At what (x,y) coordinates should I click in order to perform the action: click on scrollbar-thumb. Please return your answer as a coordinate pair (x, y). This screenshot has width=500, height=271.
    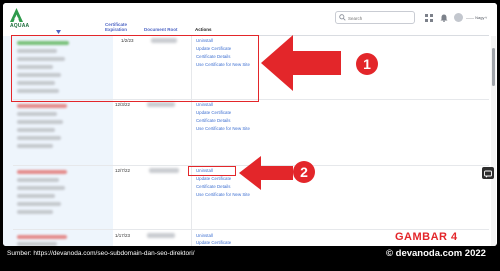
    Looking at the image, I should click on (493, 67).